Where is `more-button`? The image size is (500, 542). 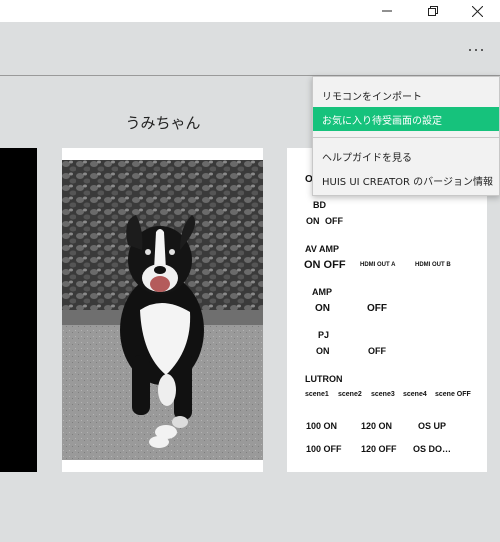
more-button is located at coordinates (476, 50).